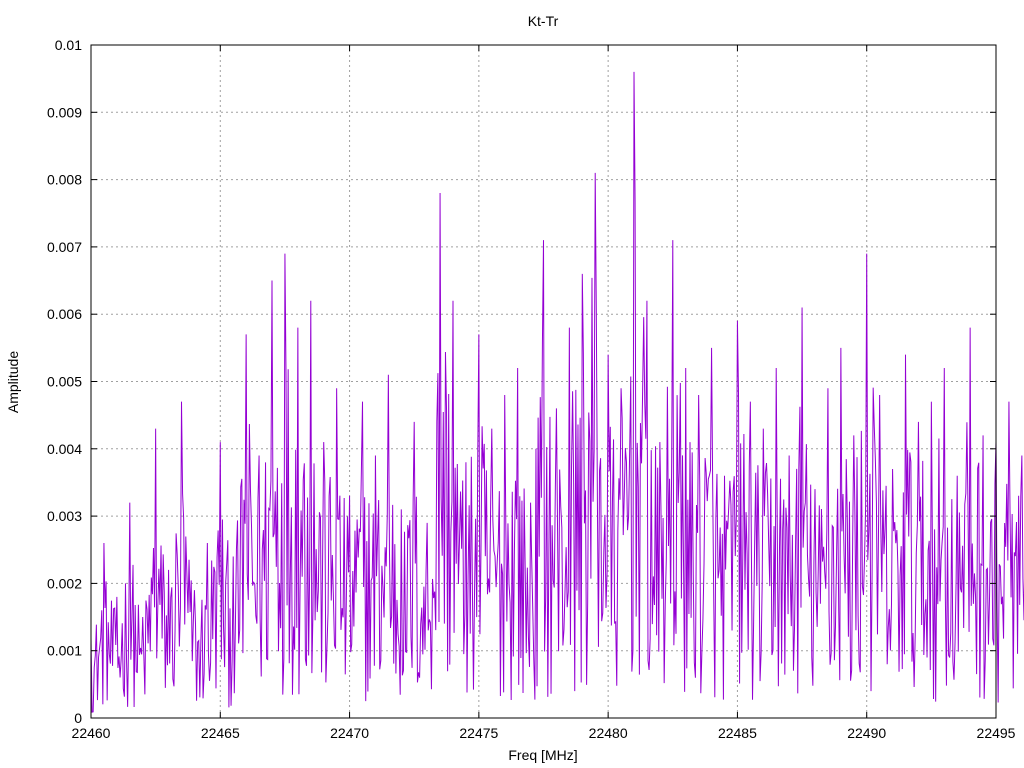  What do you see at coordinates (349, 733) in the screenshot?
I see `x-tick-label: 22470` at bounding box center [349, 733].